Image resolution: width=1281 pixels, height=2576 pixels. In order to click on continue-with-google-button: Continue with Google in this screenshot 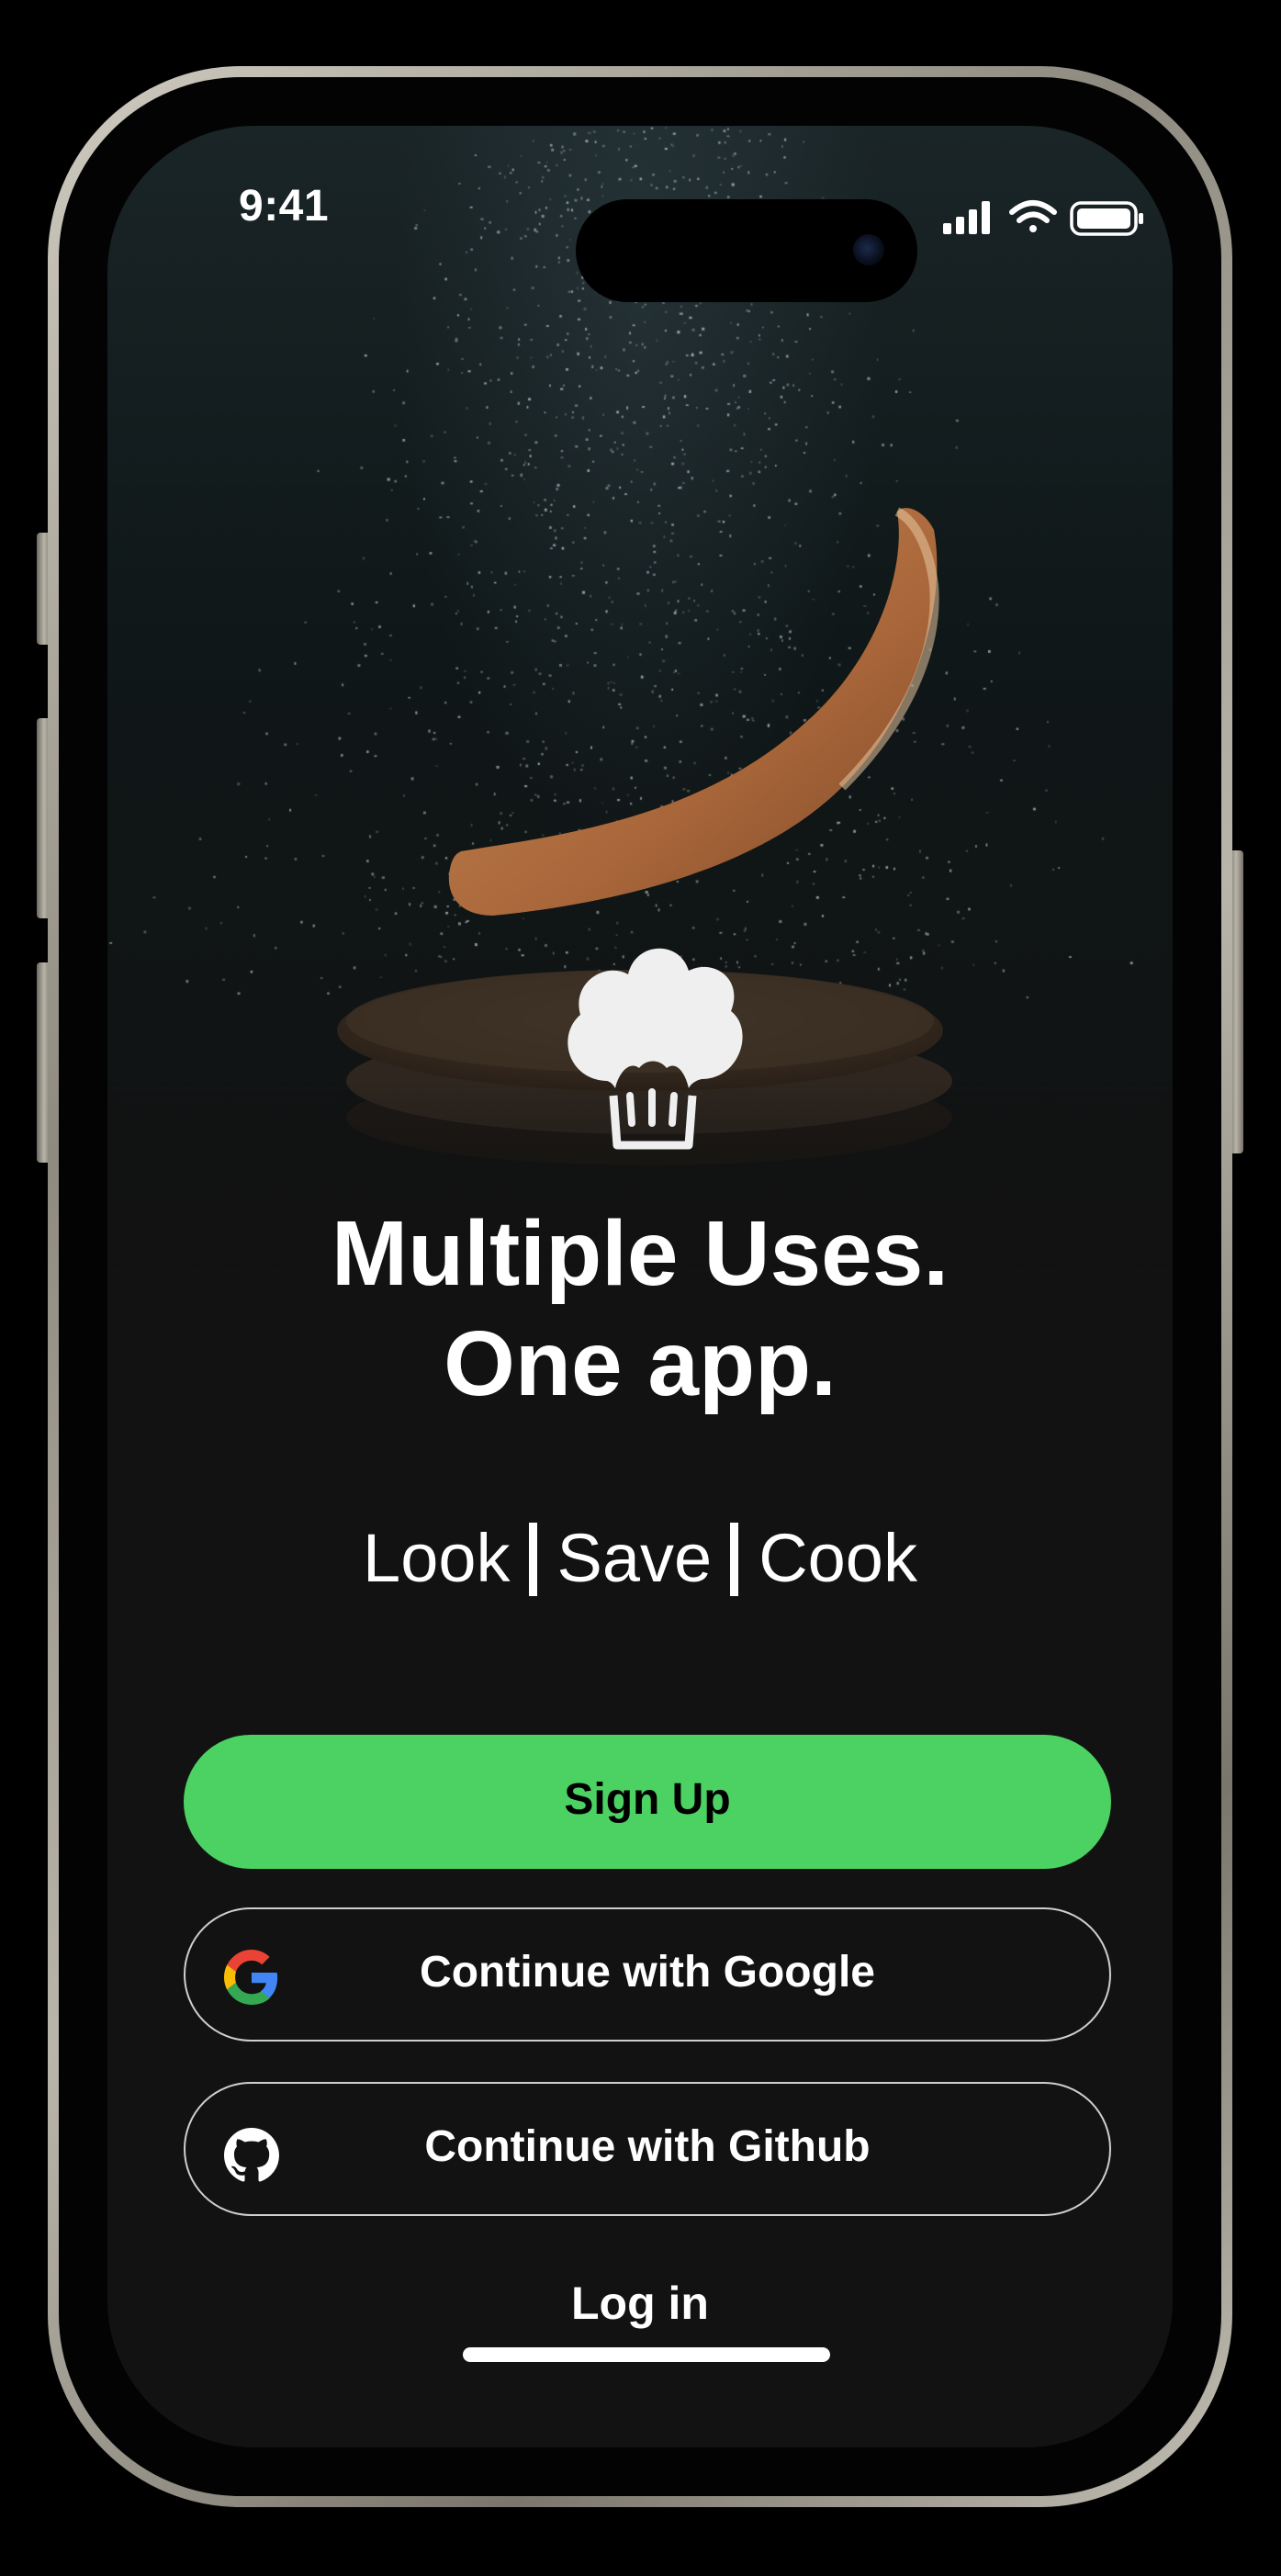, I will do `click(648, 1974)`.